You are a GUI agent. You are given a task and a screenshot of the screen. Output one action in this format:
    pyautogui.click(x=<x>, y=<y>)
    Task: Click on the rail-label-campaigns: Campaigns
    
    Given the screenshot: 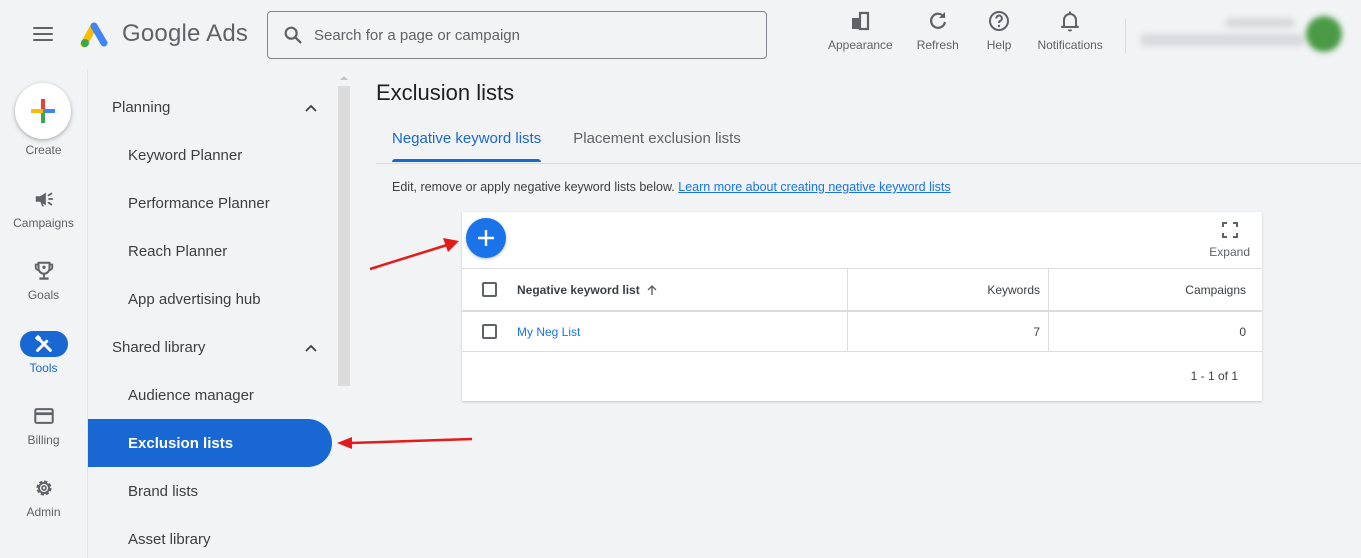 What is the action you would take?
    pyautogui.click(x=43, y=223)
    